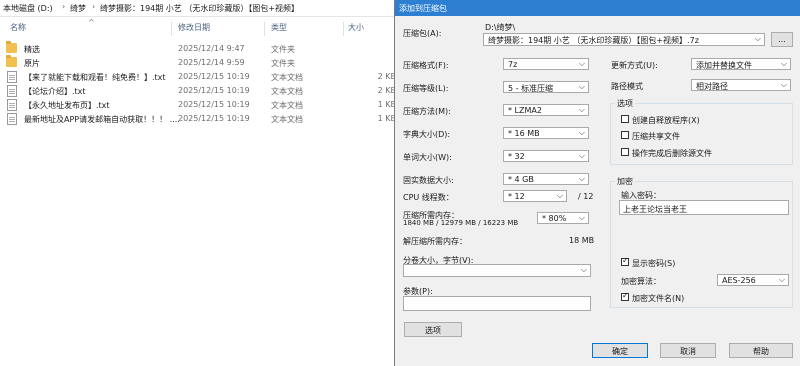 The height and width of the screenshot is (366, 800). Describe the element at coordinates (546, 179) in the screenshot. I see `solid-block-select: * 4 GB ⌵` at that location.